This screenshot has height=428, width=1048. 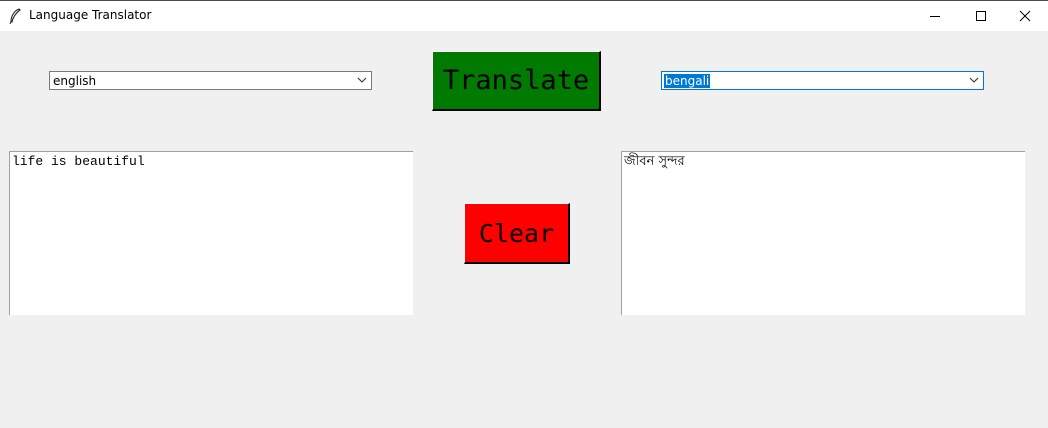 What do you see at coordinates (823, 233) in the screenshot?
I see `output-textarea: জীবন সুন্দর` at bounding box center [823, 233].